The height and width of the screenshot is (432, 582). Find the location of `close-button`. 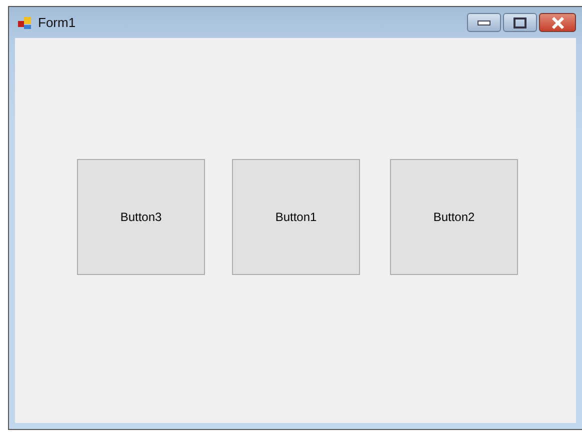

close-button is located at coordinates (557, 22).